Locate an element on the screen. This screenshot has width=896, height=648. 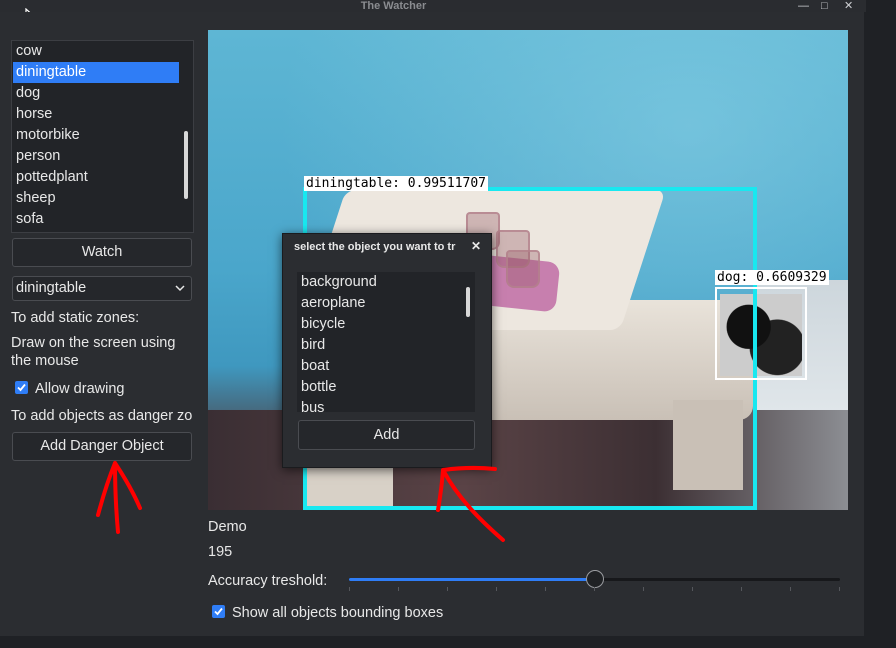
annotation-arrow-right is located at coordinates (470, 503).